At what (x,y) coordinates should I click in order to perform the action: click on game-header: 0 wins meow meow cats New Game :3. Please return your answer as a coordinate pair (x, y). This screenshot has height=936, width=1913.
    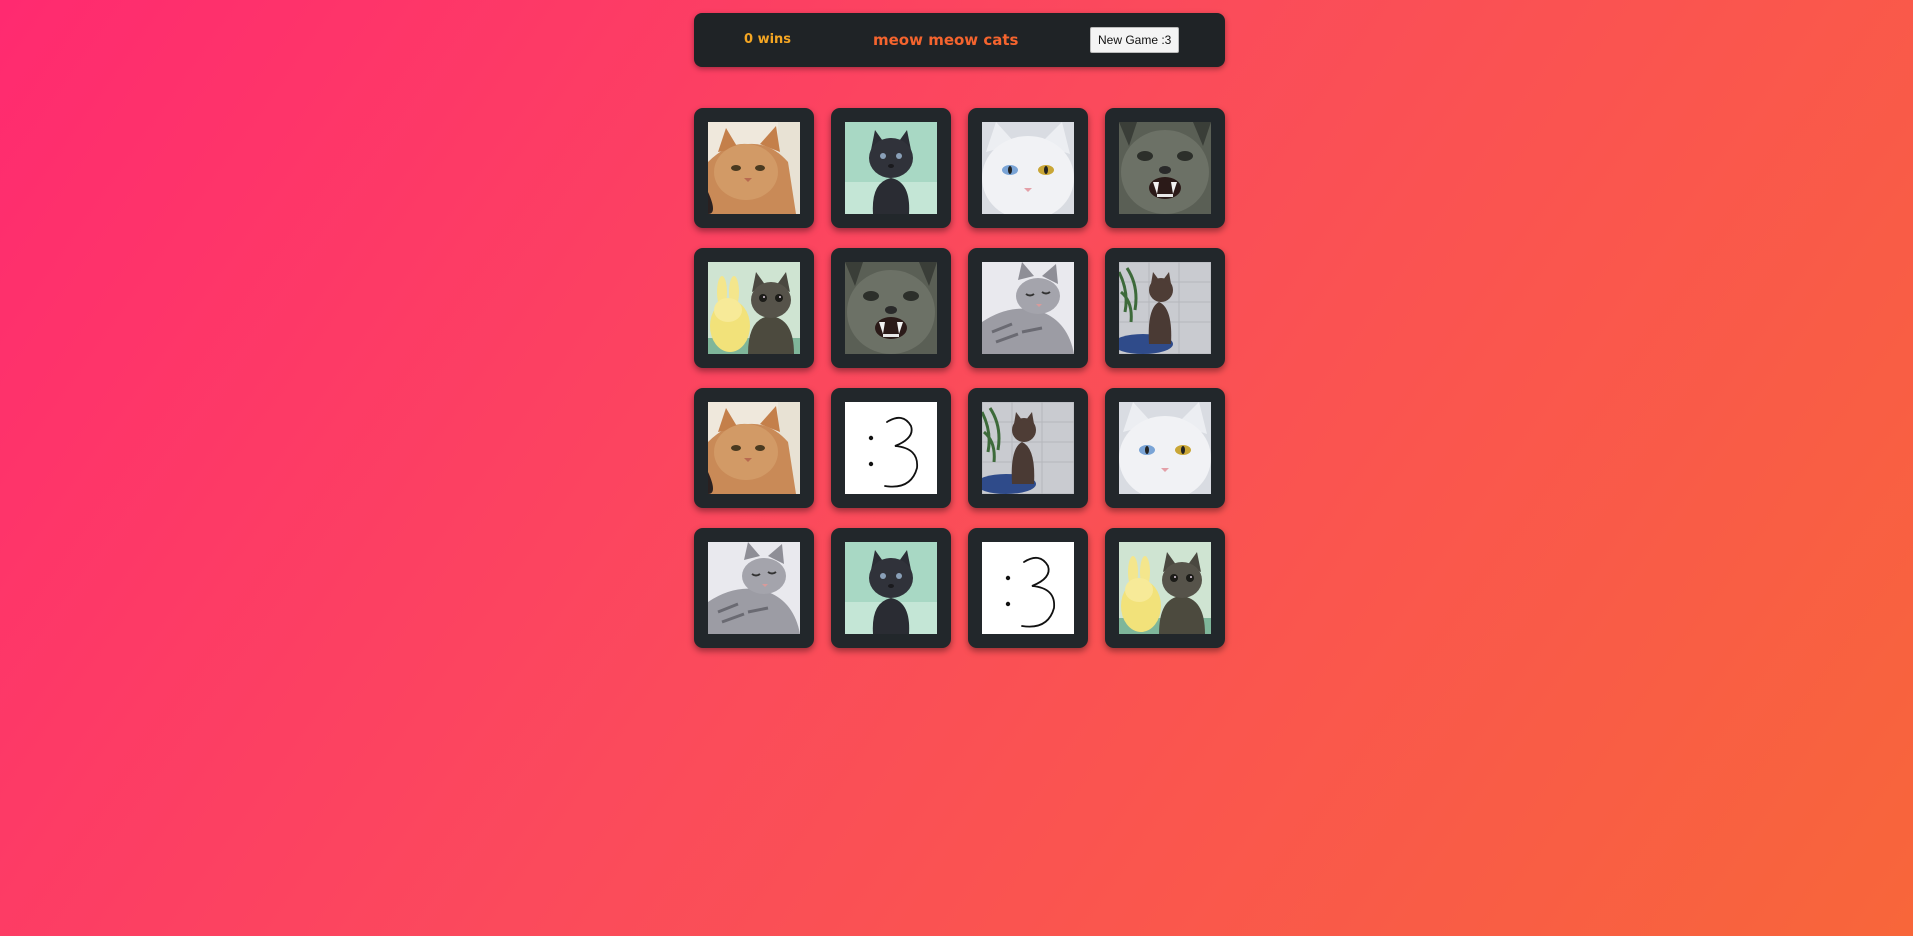
    Looking at the image, I should click on (959, 40).